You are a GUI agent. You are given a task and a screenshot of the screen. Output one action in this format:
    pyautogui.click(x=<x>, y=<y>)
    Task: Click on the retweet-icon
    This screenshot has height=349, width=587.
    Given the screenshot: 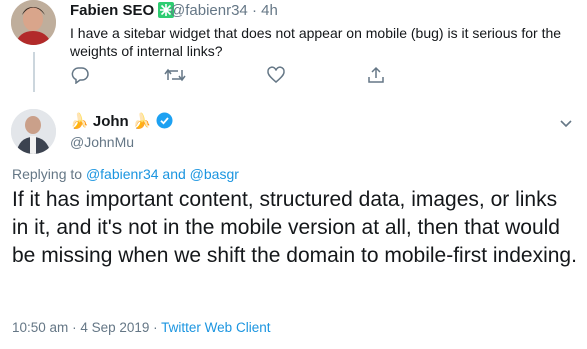 What is the action you would take?
    pyautogui.click(x=175, y=75)
    